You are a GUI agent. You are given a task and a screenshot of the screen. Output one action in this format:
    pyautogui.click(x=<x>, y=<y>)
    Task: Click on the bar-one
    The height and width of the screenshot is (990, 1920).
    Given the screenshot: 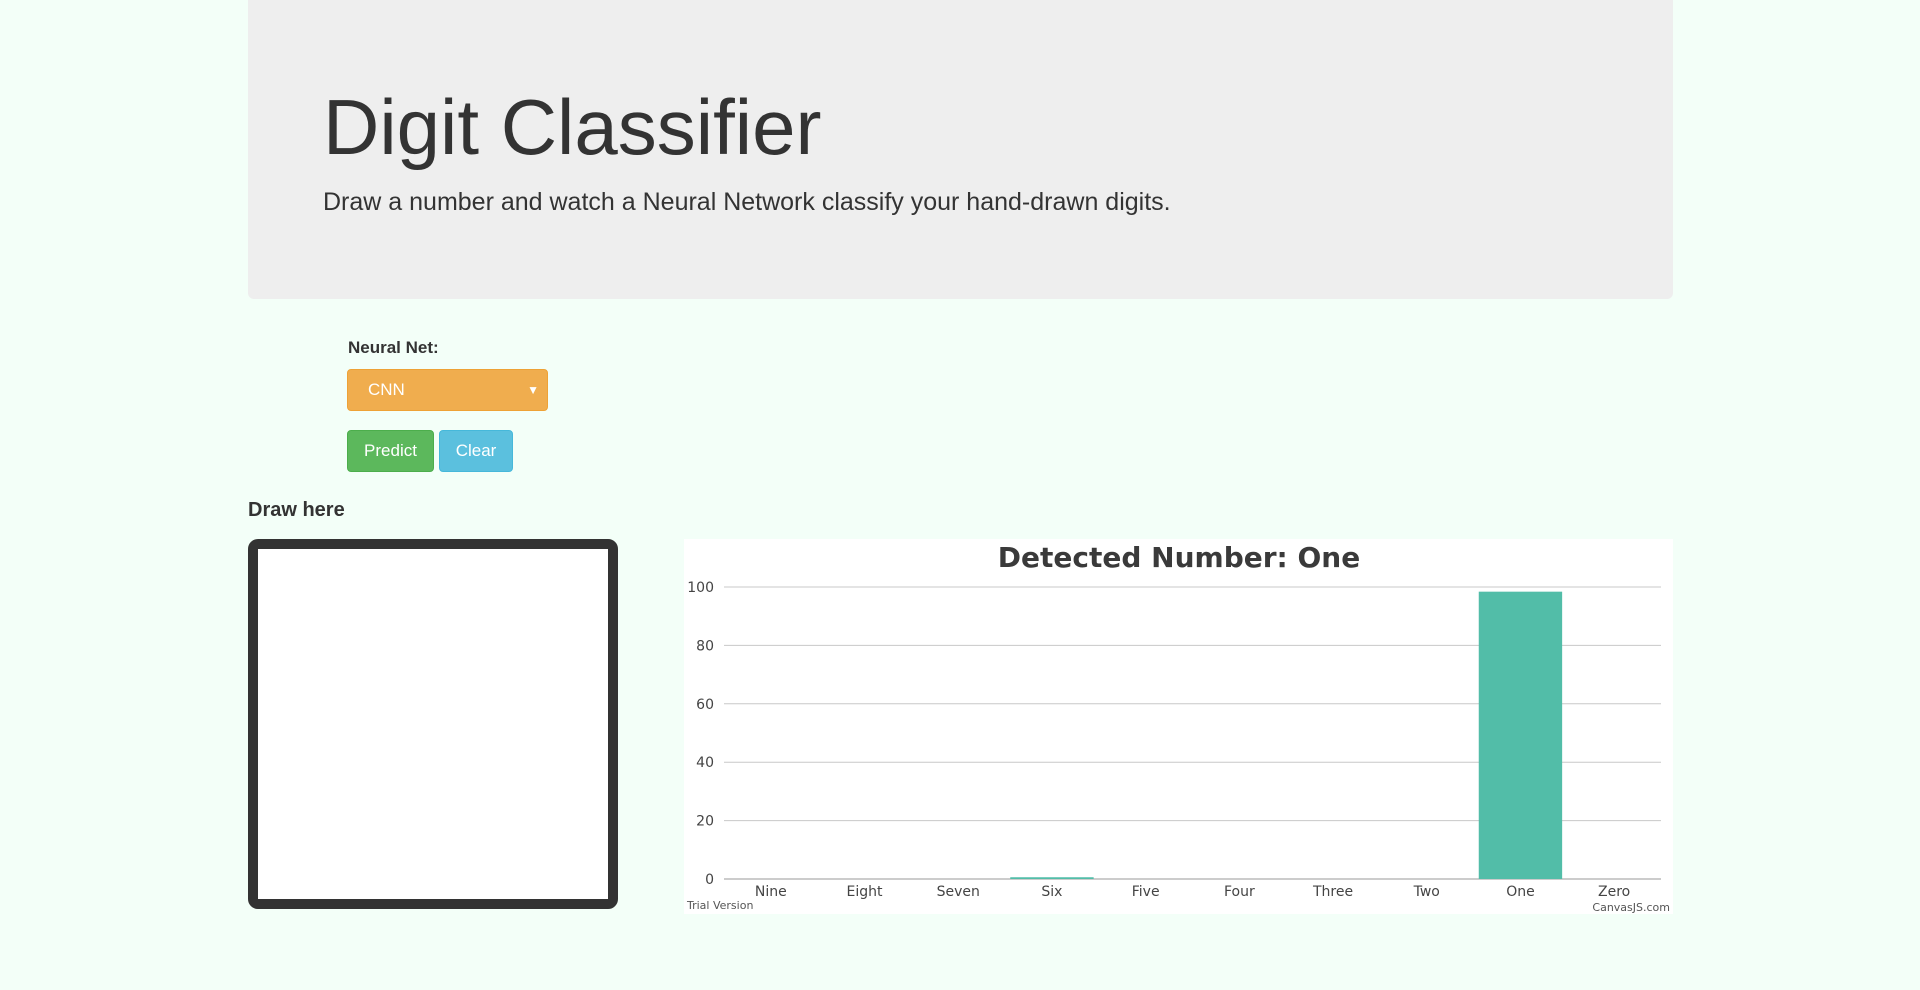 What is the action you would take?
    pyautogui.click(x=1520, y=735)
    